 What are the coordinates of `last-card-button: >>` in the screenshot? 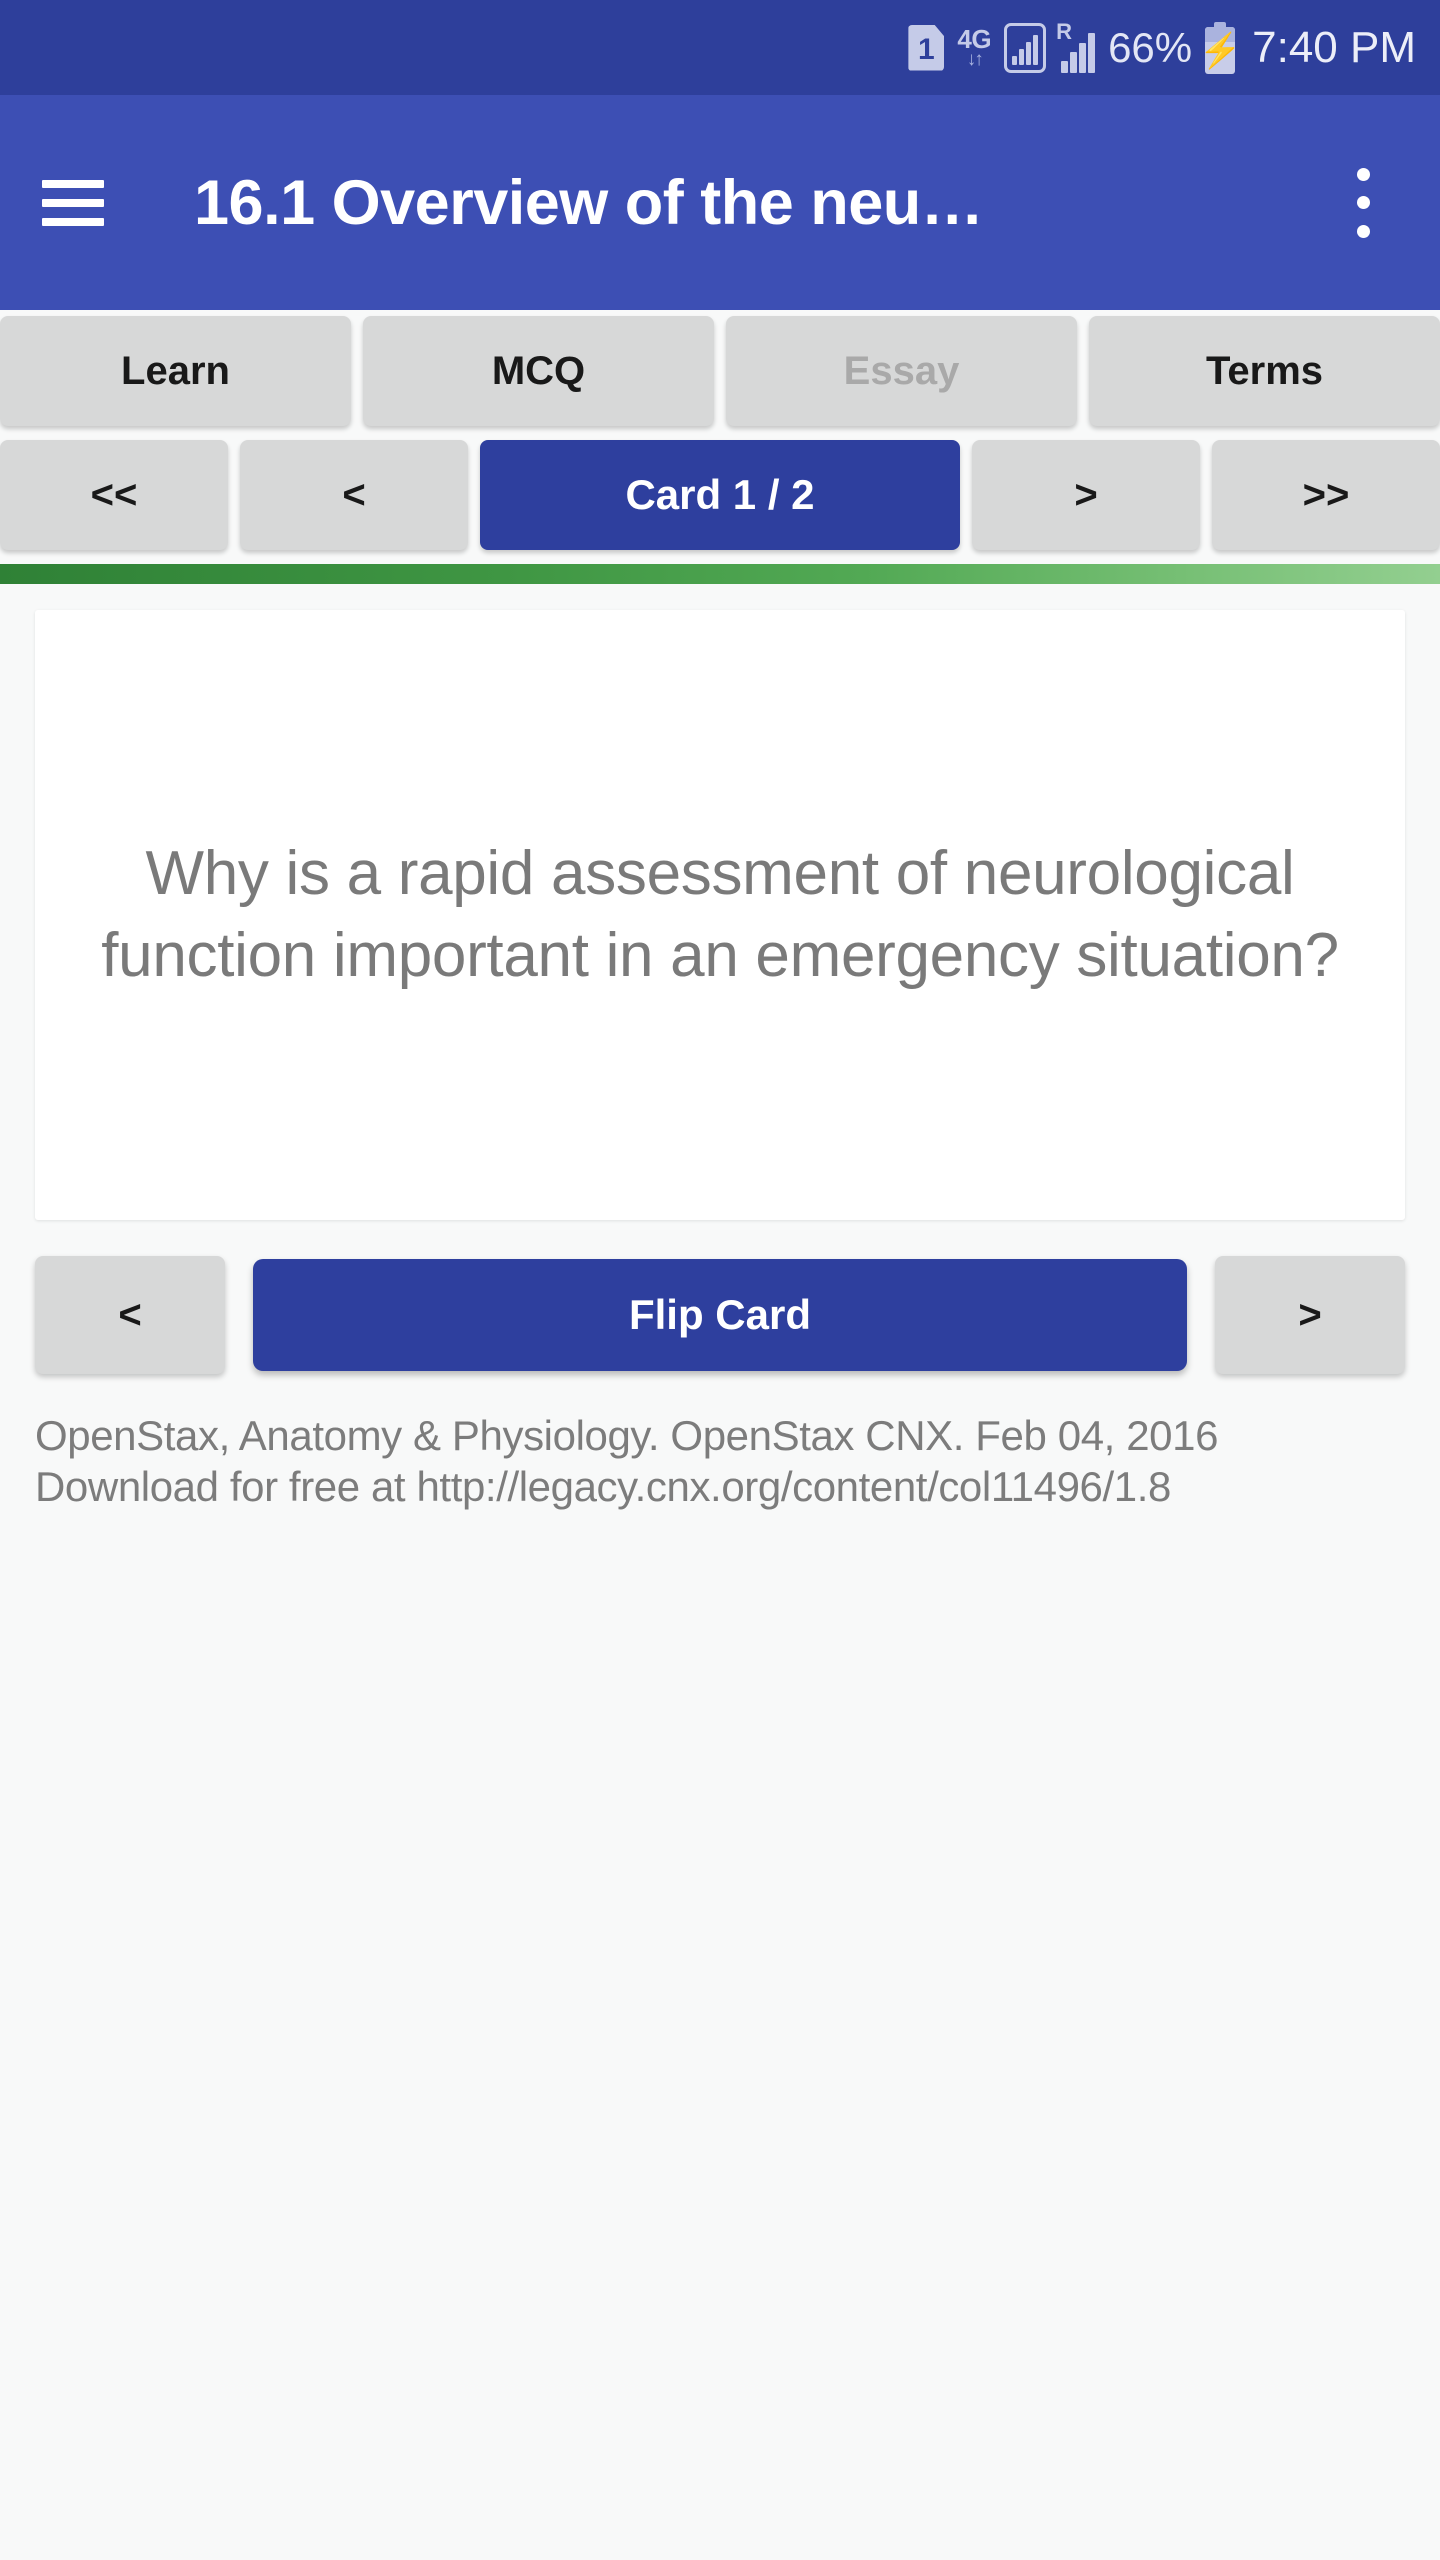 It's located at (1326, 495).